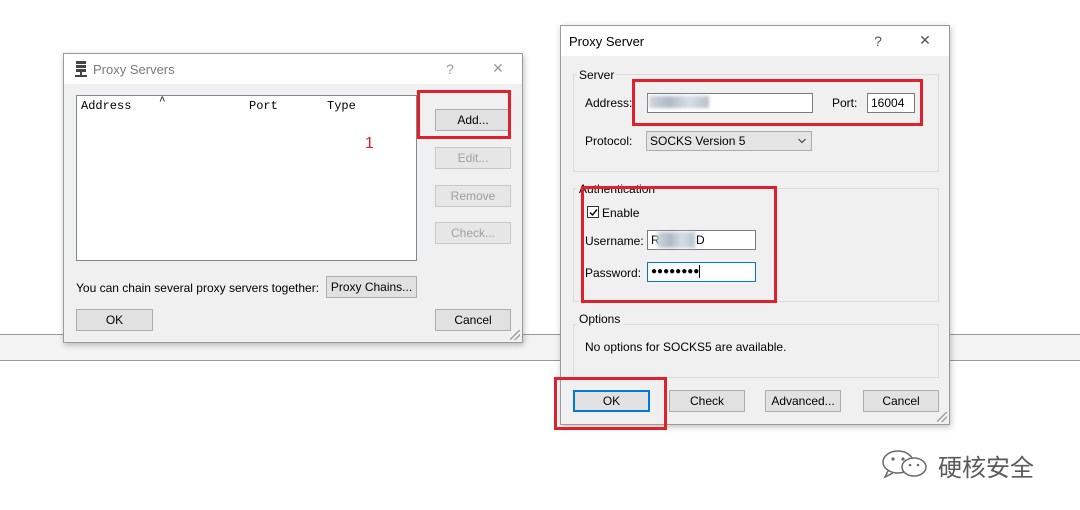 The image size is (1080, 510). Describe the element at coordinates (81, 69) in the screenshot. I see `server-icon` at that location.